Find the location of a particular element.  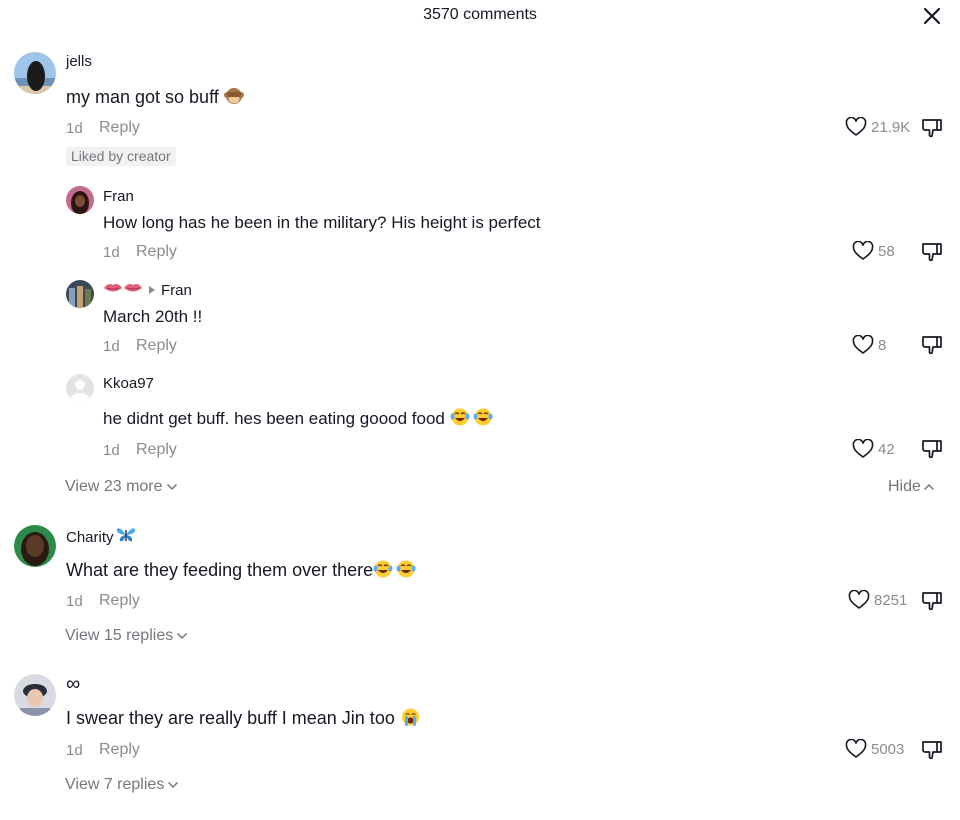

like-count: 21.9K is located at coordinates (891, 127).